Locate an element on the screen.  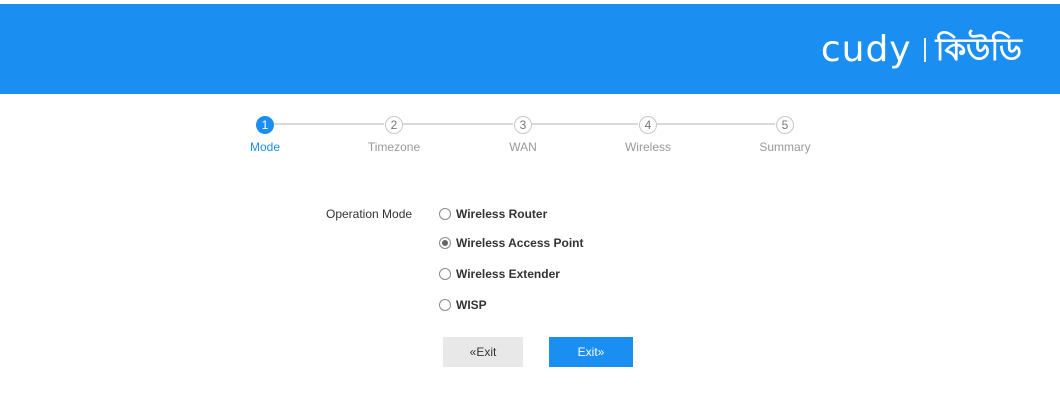
radio-label: Wireless Access Point is located at coordinates (520, 243).